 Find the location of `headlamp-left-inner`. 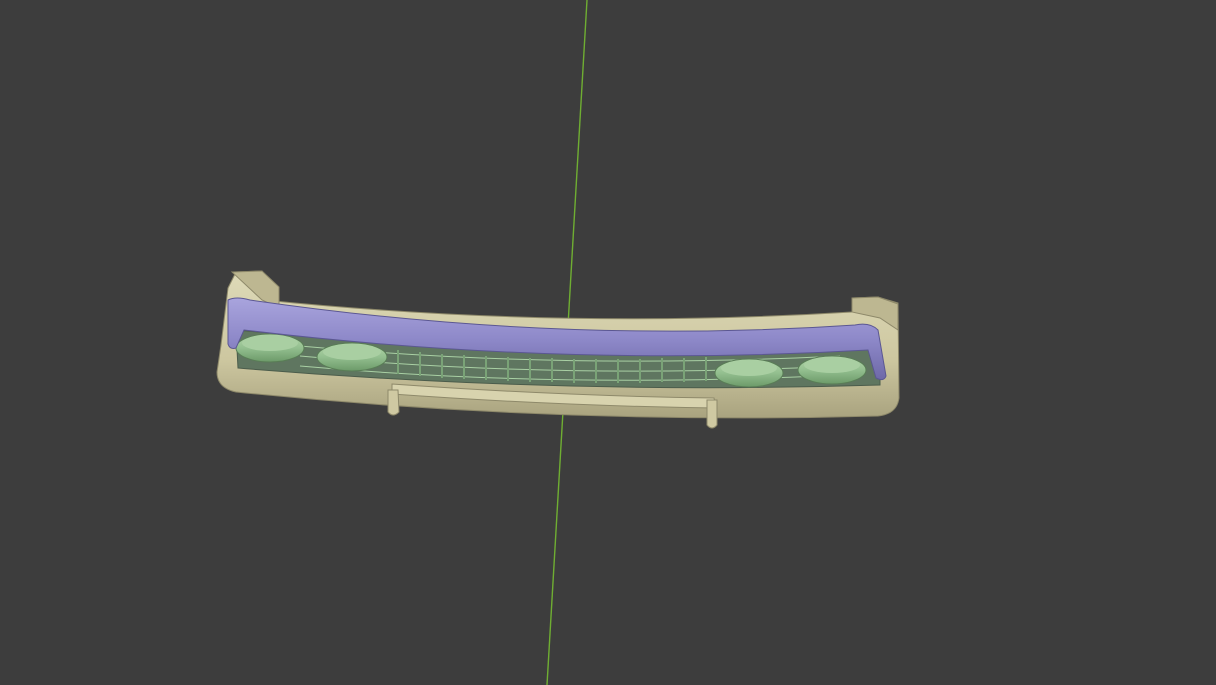

headlamp-left-inner is located at coordinates (352, 357).